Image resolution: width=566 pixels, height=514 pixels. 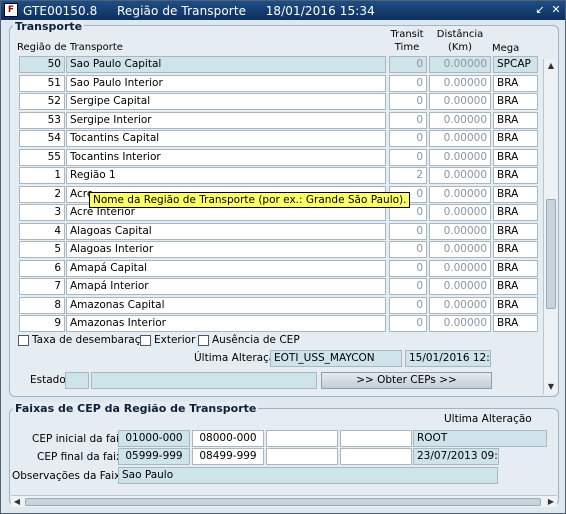 What do you see at coordinates (226, 268) in the screenshot?
I see `row-name: Amapá Capital` at bounding box center [226, 268].